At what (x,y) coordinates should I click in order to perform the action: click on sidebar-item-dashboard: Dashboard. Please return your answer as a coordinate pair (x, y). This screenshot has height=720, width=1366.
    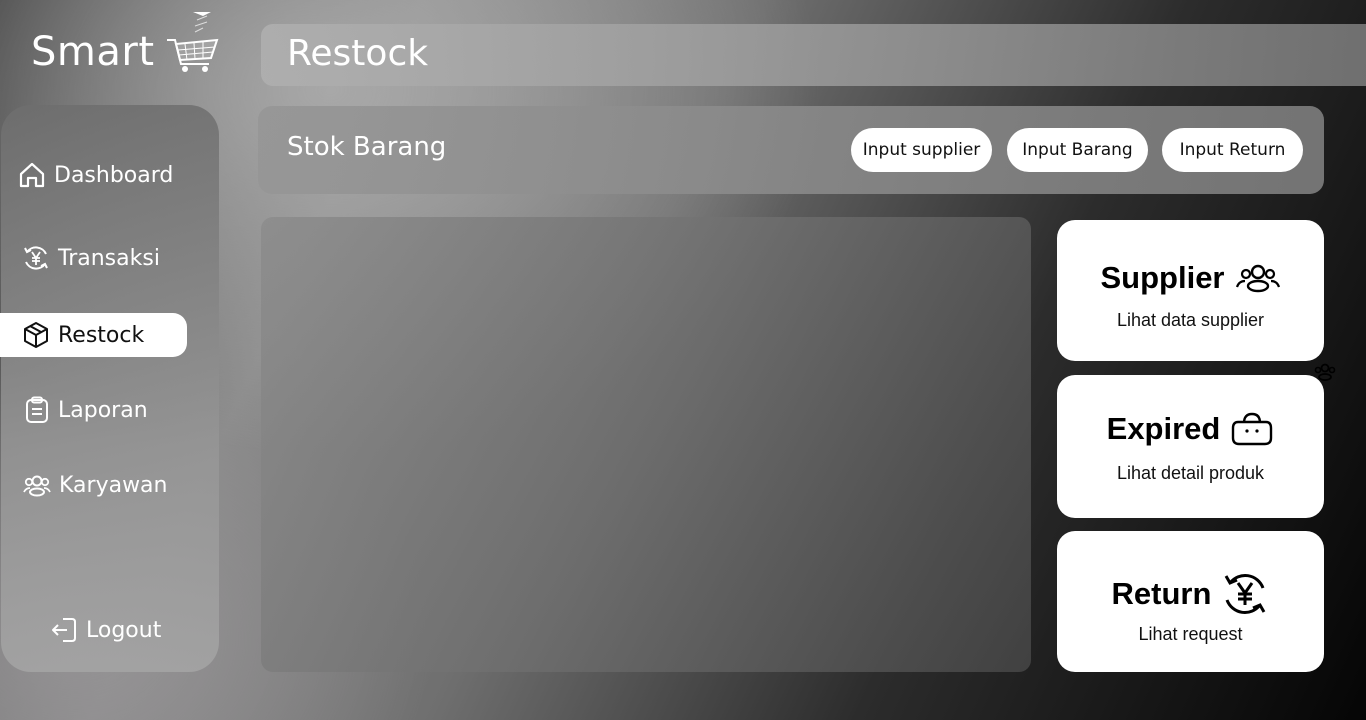
    Looking at the image, I should click on (95, 175).